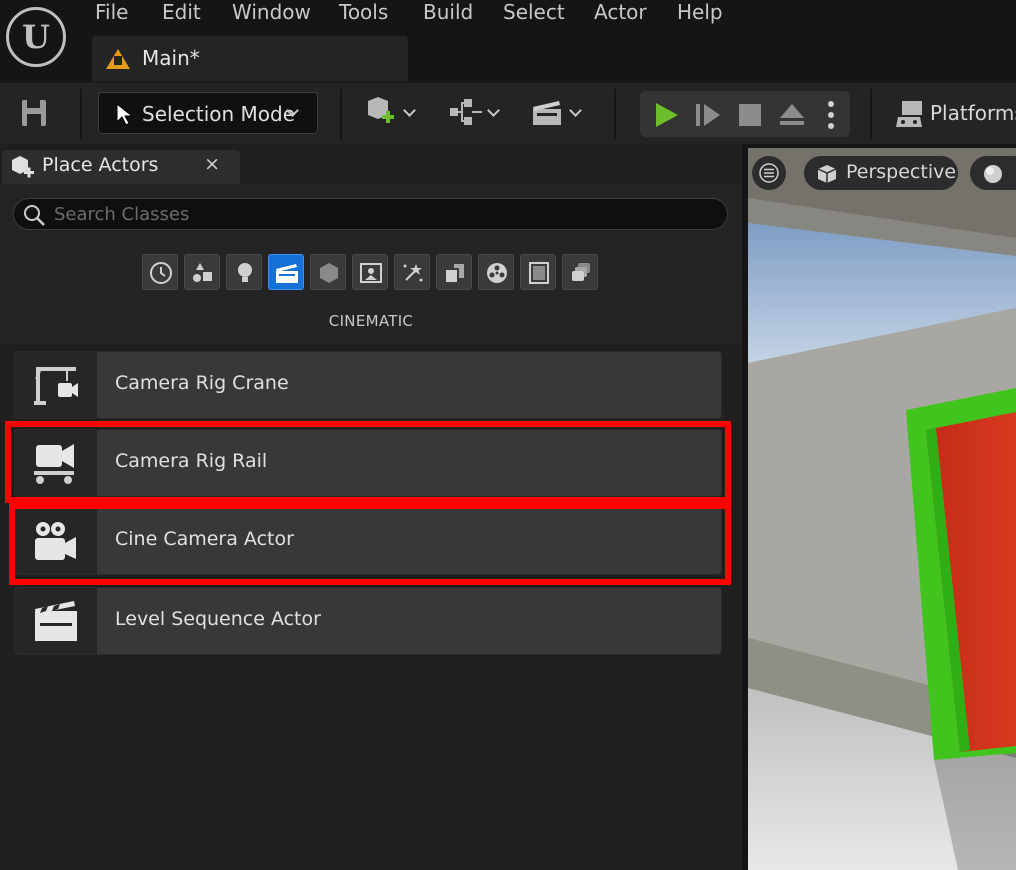 Image resolution: width=1016 pixels, height=870 pixels. What do you see at coordinates (370, 272) in the screenshot?
I see `geometry-icon` at bounding box center [370, 272].